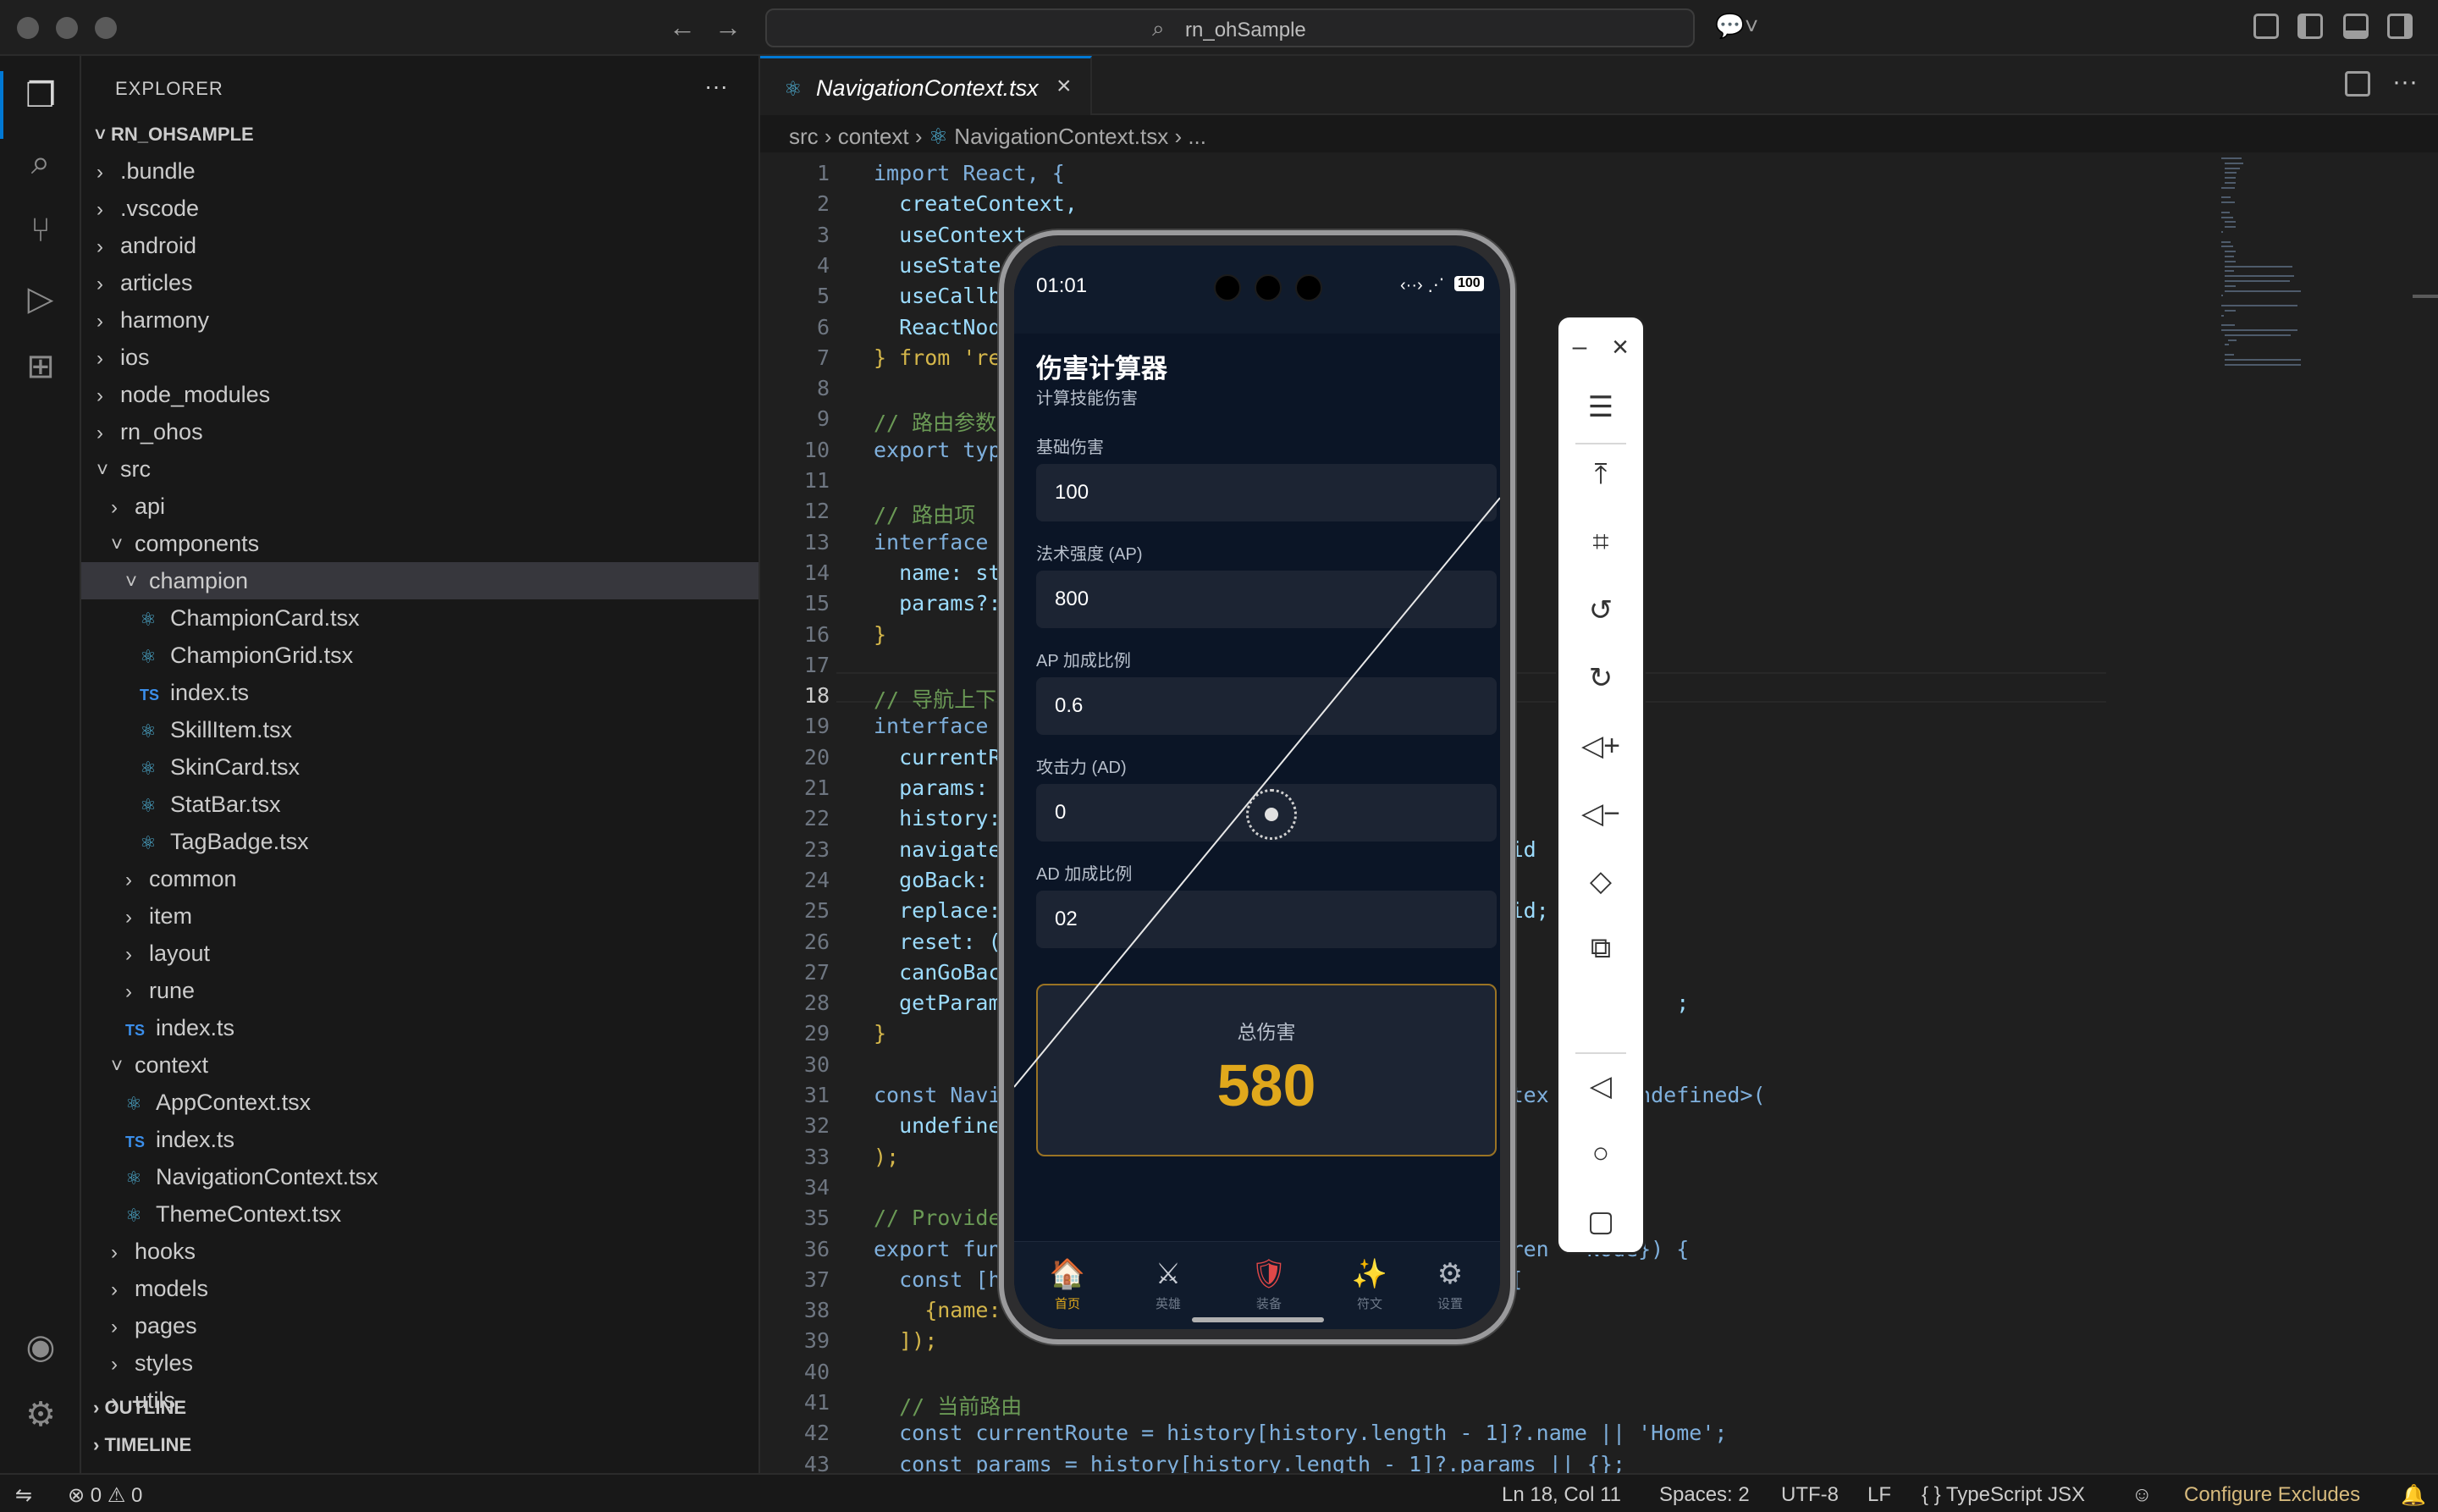 Image resolution: width=2438 pixels, height=1512 pixels. Describe the element at coordinates (419, 469) in the screenshot. I see `tree-item: ˅ src` at that location.